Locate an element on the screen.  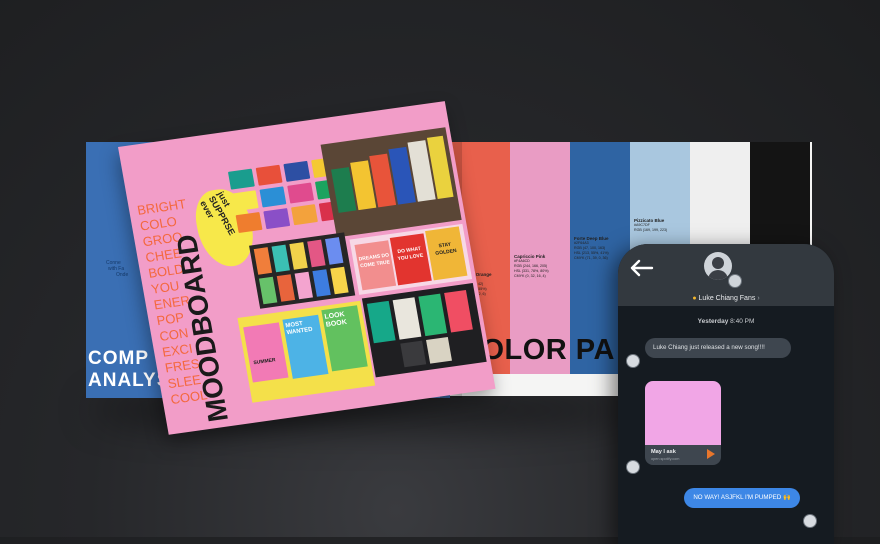
chat-header: ● Luke Chiang Fans › is located at coordinates (726, 275).